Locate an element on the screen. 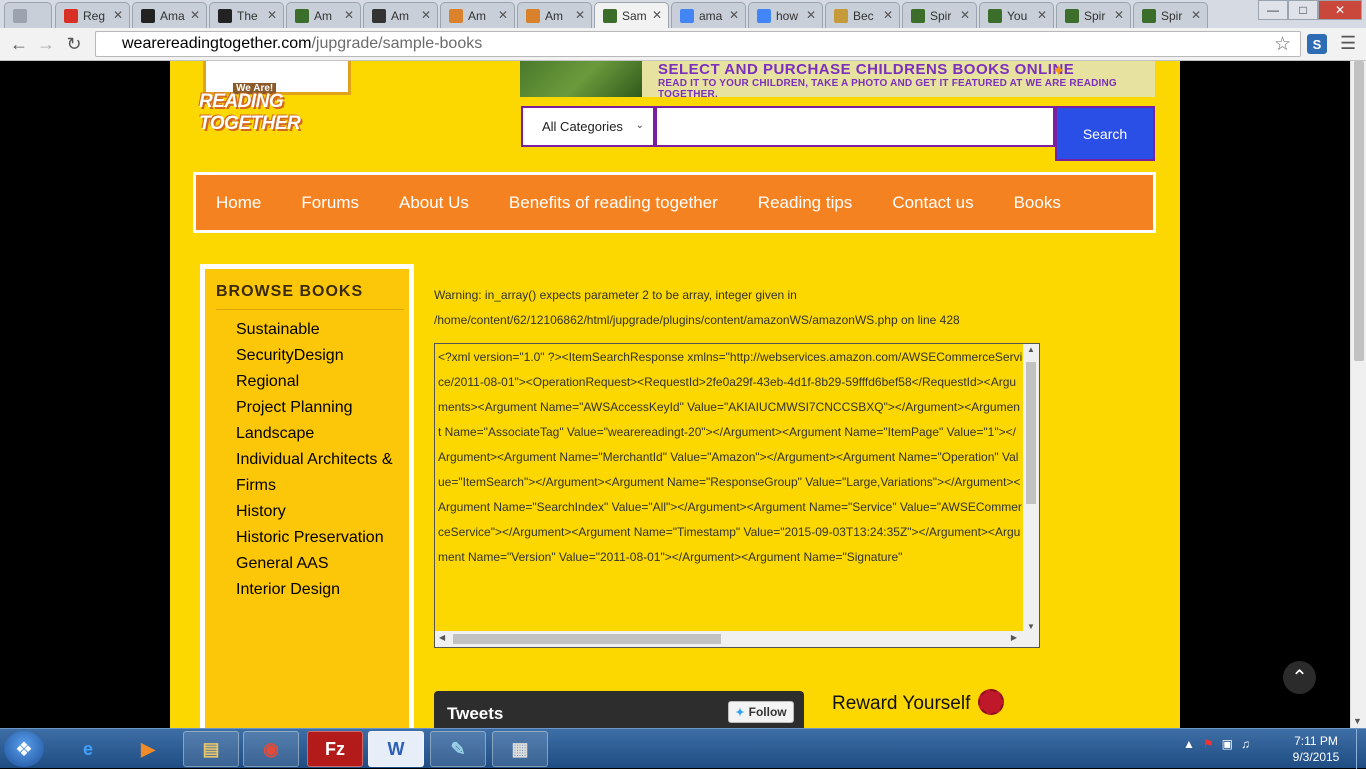 The height and width of the screenshot is (769, 1366). category-select: All Categories ⌄ is located at coordinates (588, 126).